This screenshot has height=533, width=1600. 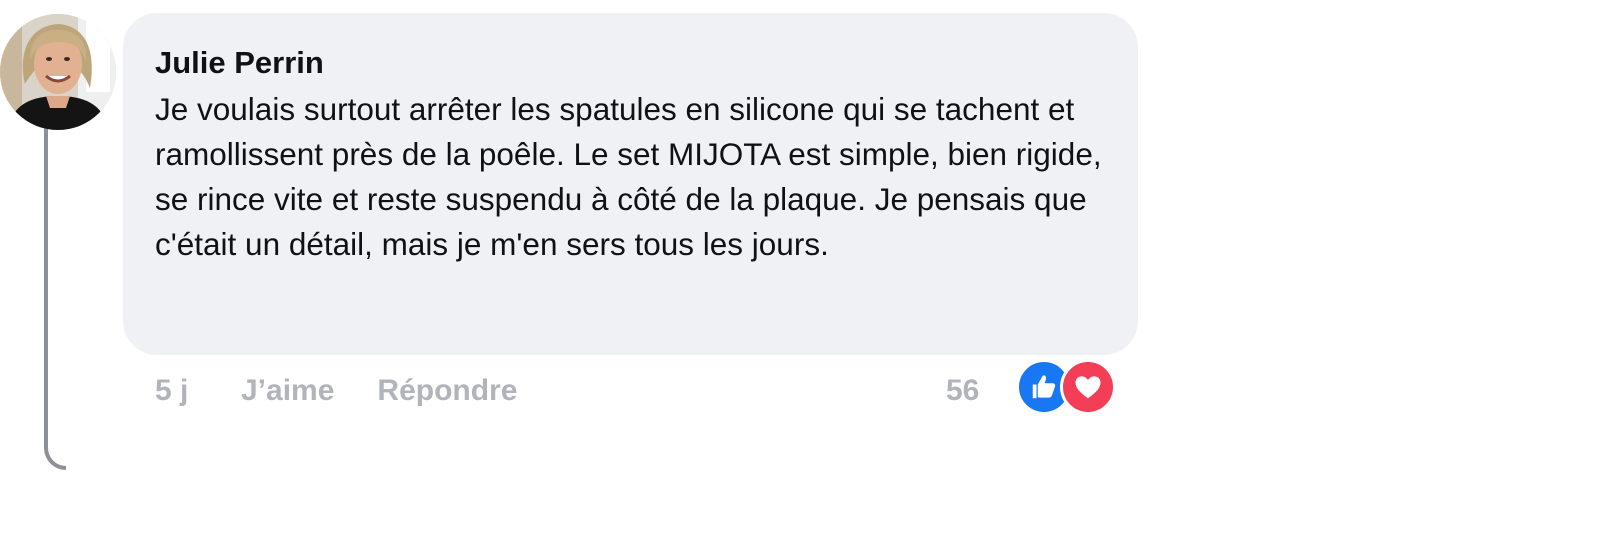 I want to click on avatar-photo, so click(x=58, y=72).